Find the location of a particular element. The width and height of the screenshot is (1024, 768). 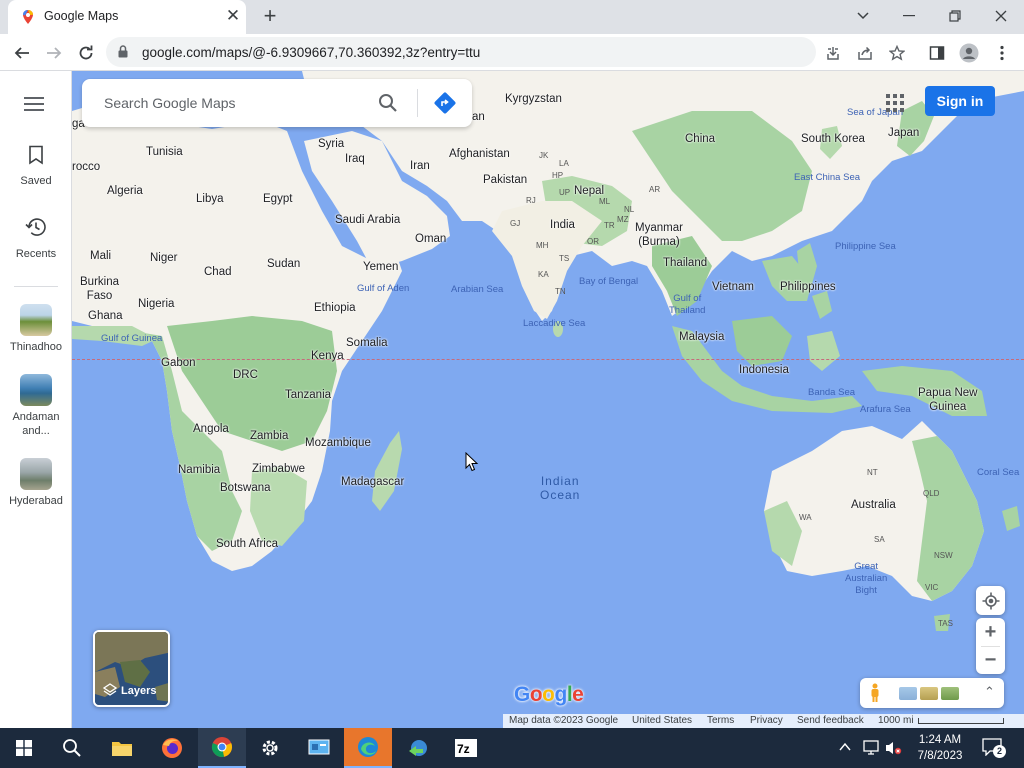

label-australia: Australia is located at coordinates (873, 505).